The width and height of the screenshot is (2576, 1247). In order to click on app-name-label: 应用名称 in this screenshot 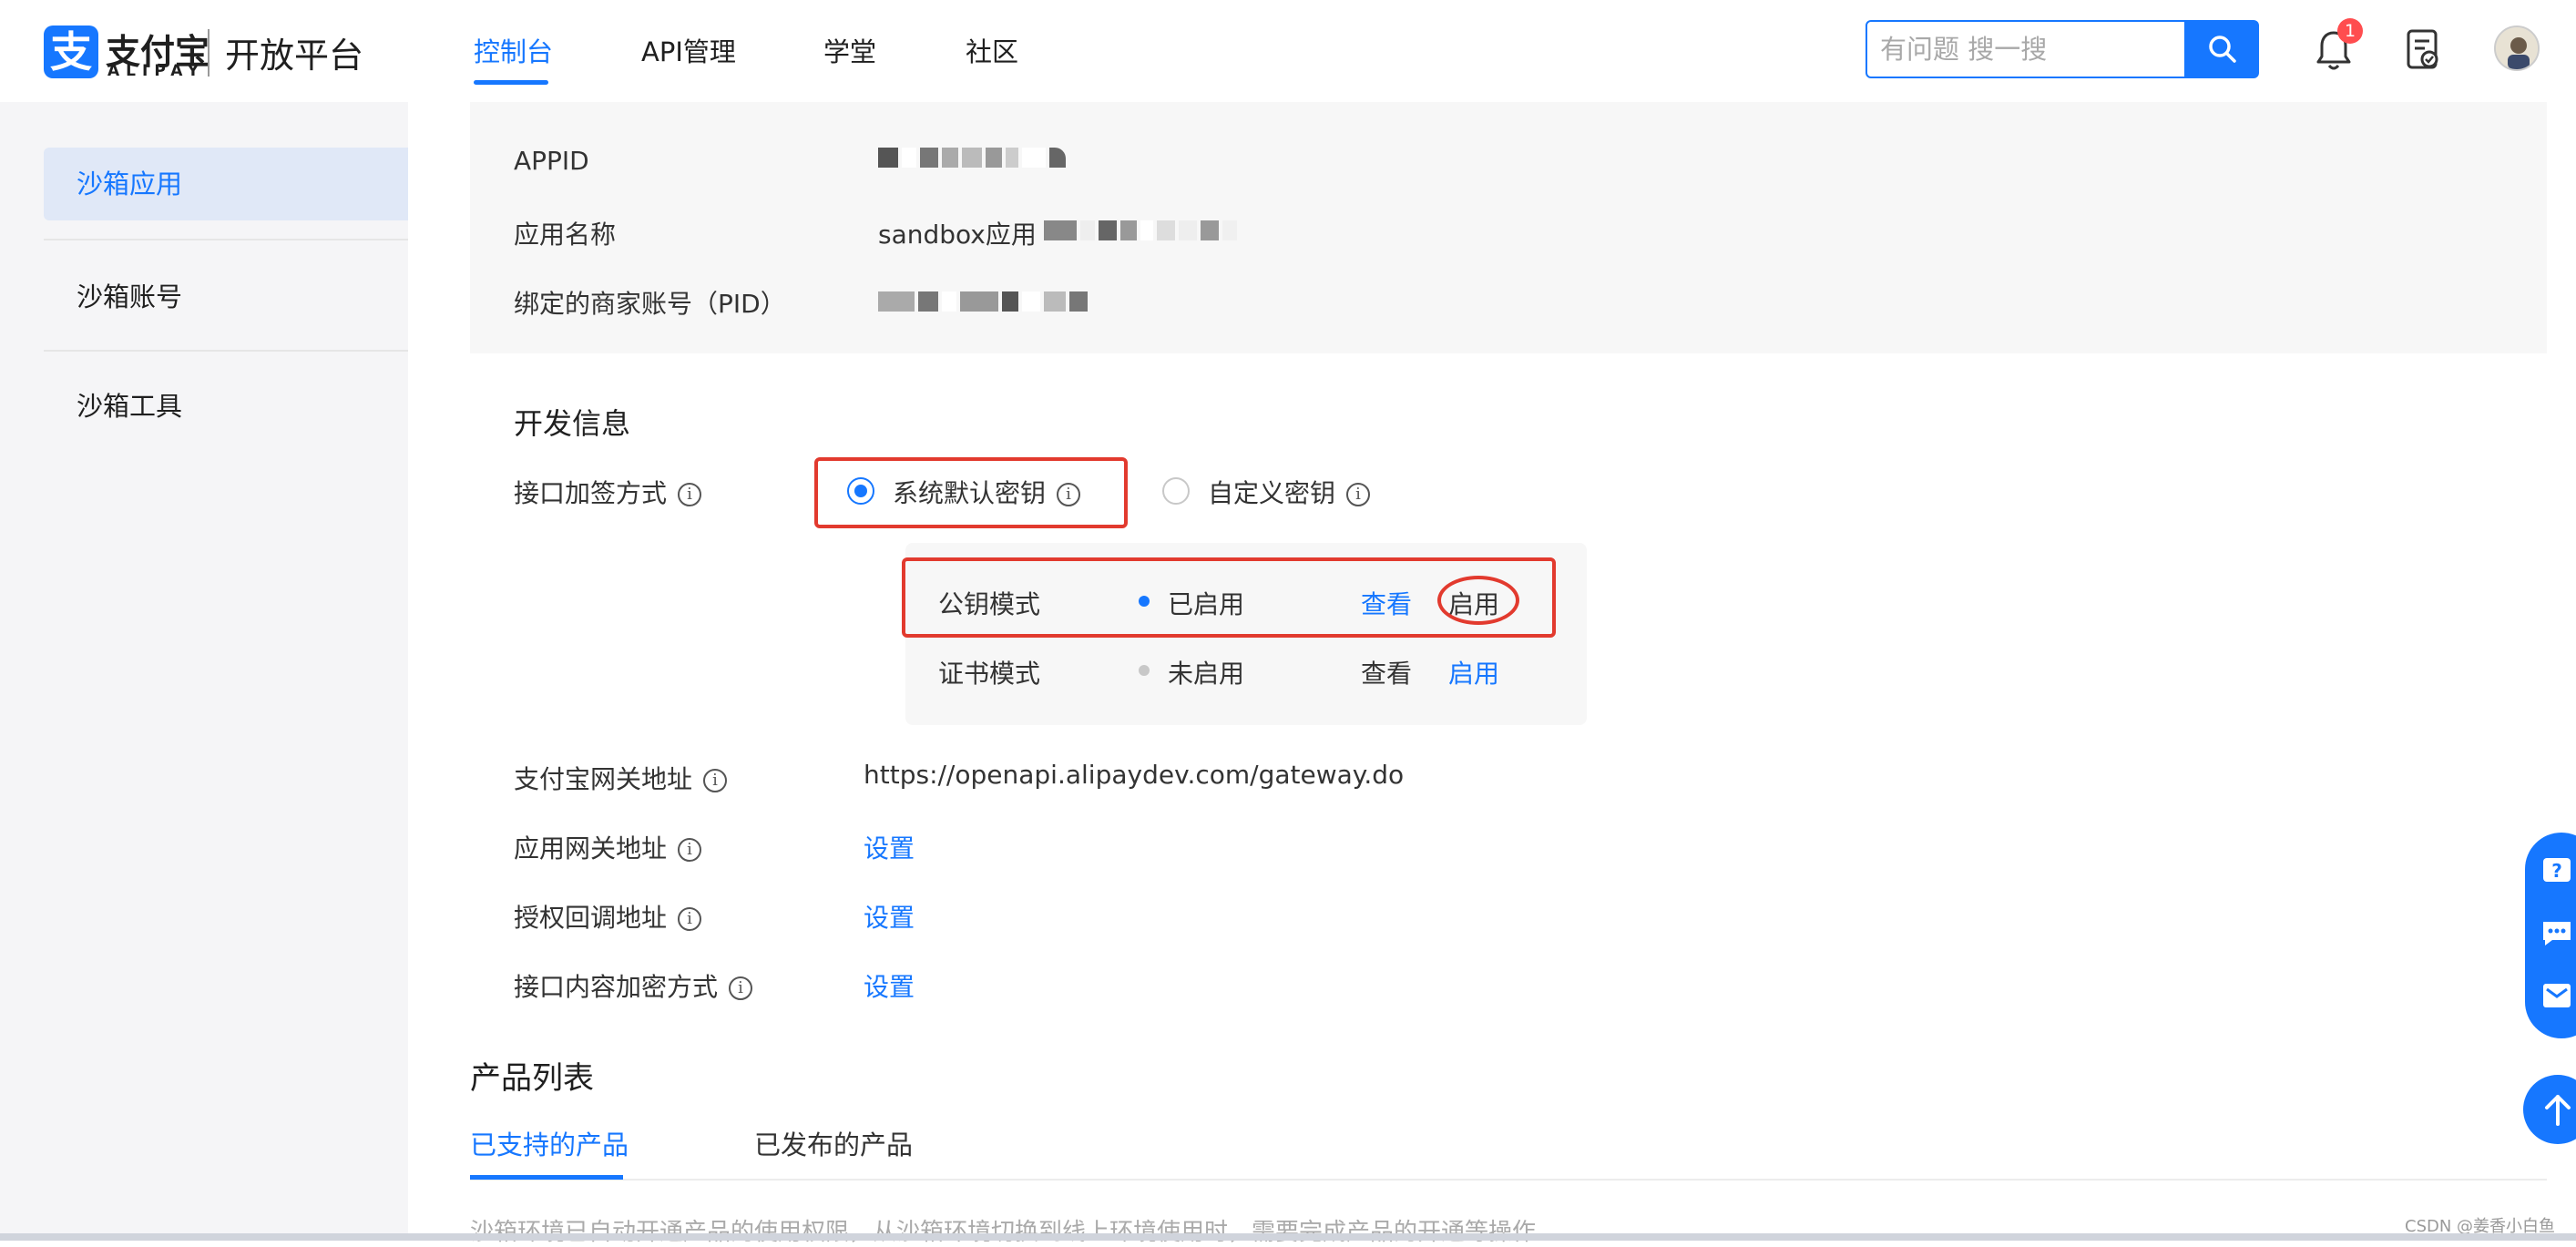, I will do `click(565, 235)`.